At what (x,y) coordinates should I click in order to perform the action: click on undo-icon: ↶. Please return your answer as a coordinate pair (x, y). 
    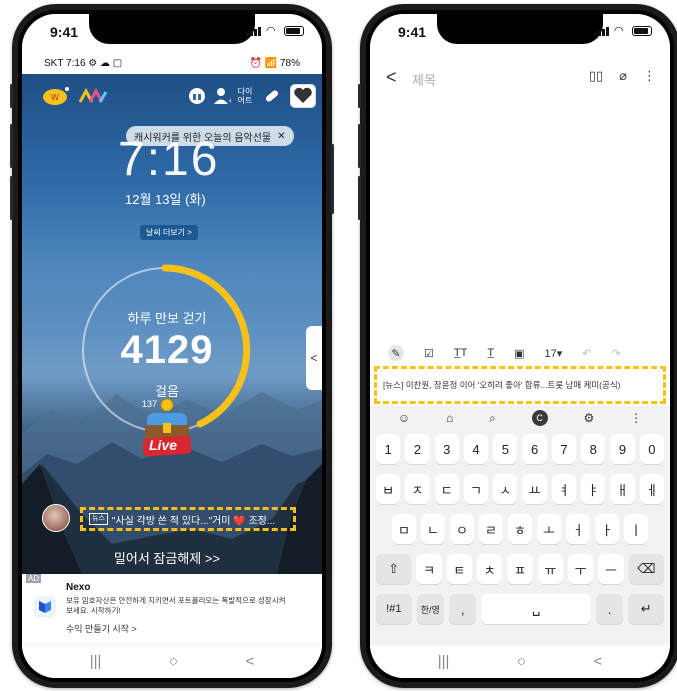
    Looking at the image, I should click on (586, 353).